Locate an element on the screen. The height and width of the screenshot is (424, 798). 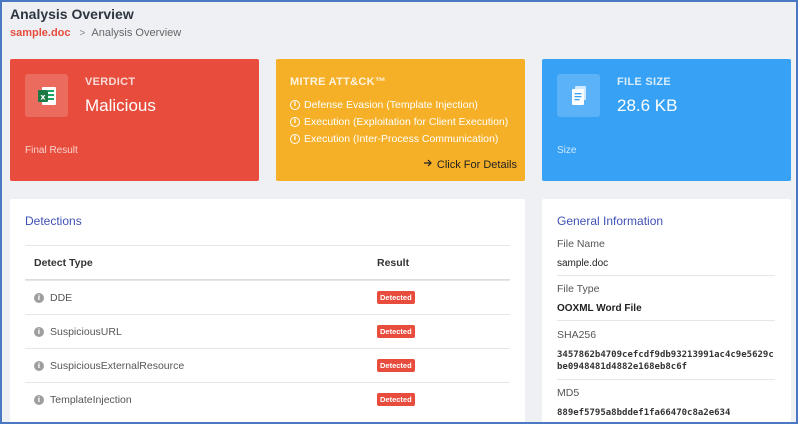
detect-type-cell: i SuspiciousExternalResource is located at coordinates (109, 366).